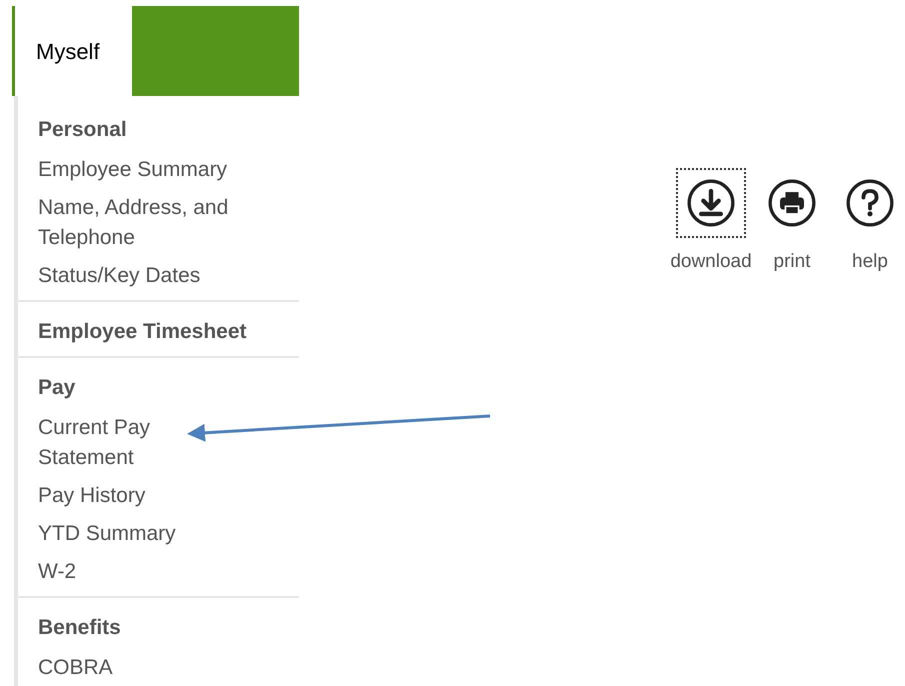 The width and height of the screenshot is (905, 686). What do you see at coordinates (83, 130) in the screenshot?
I see `section-heading: Personal` at bounding box center [83, 130].